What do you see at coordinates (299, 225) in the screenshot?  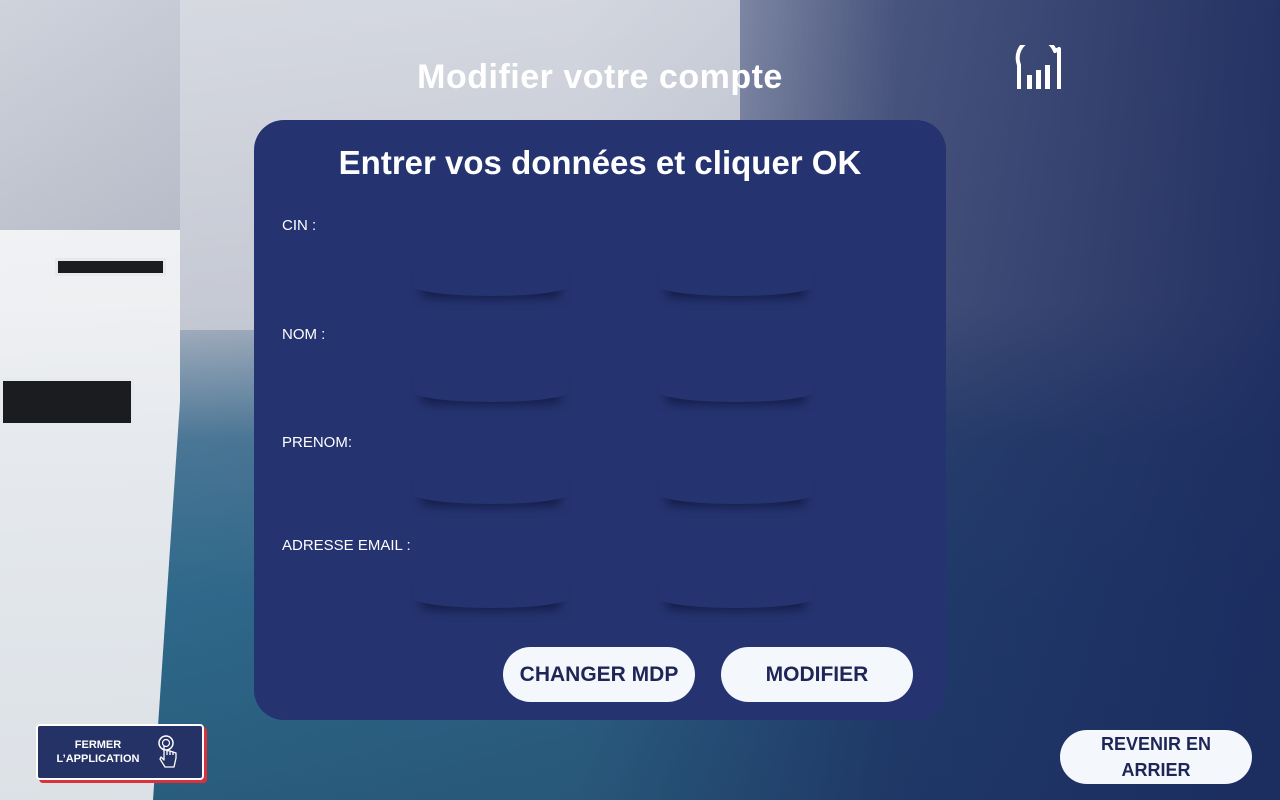 I see `cin-label: CIN :` at bounding box center [299, 225].